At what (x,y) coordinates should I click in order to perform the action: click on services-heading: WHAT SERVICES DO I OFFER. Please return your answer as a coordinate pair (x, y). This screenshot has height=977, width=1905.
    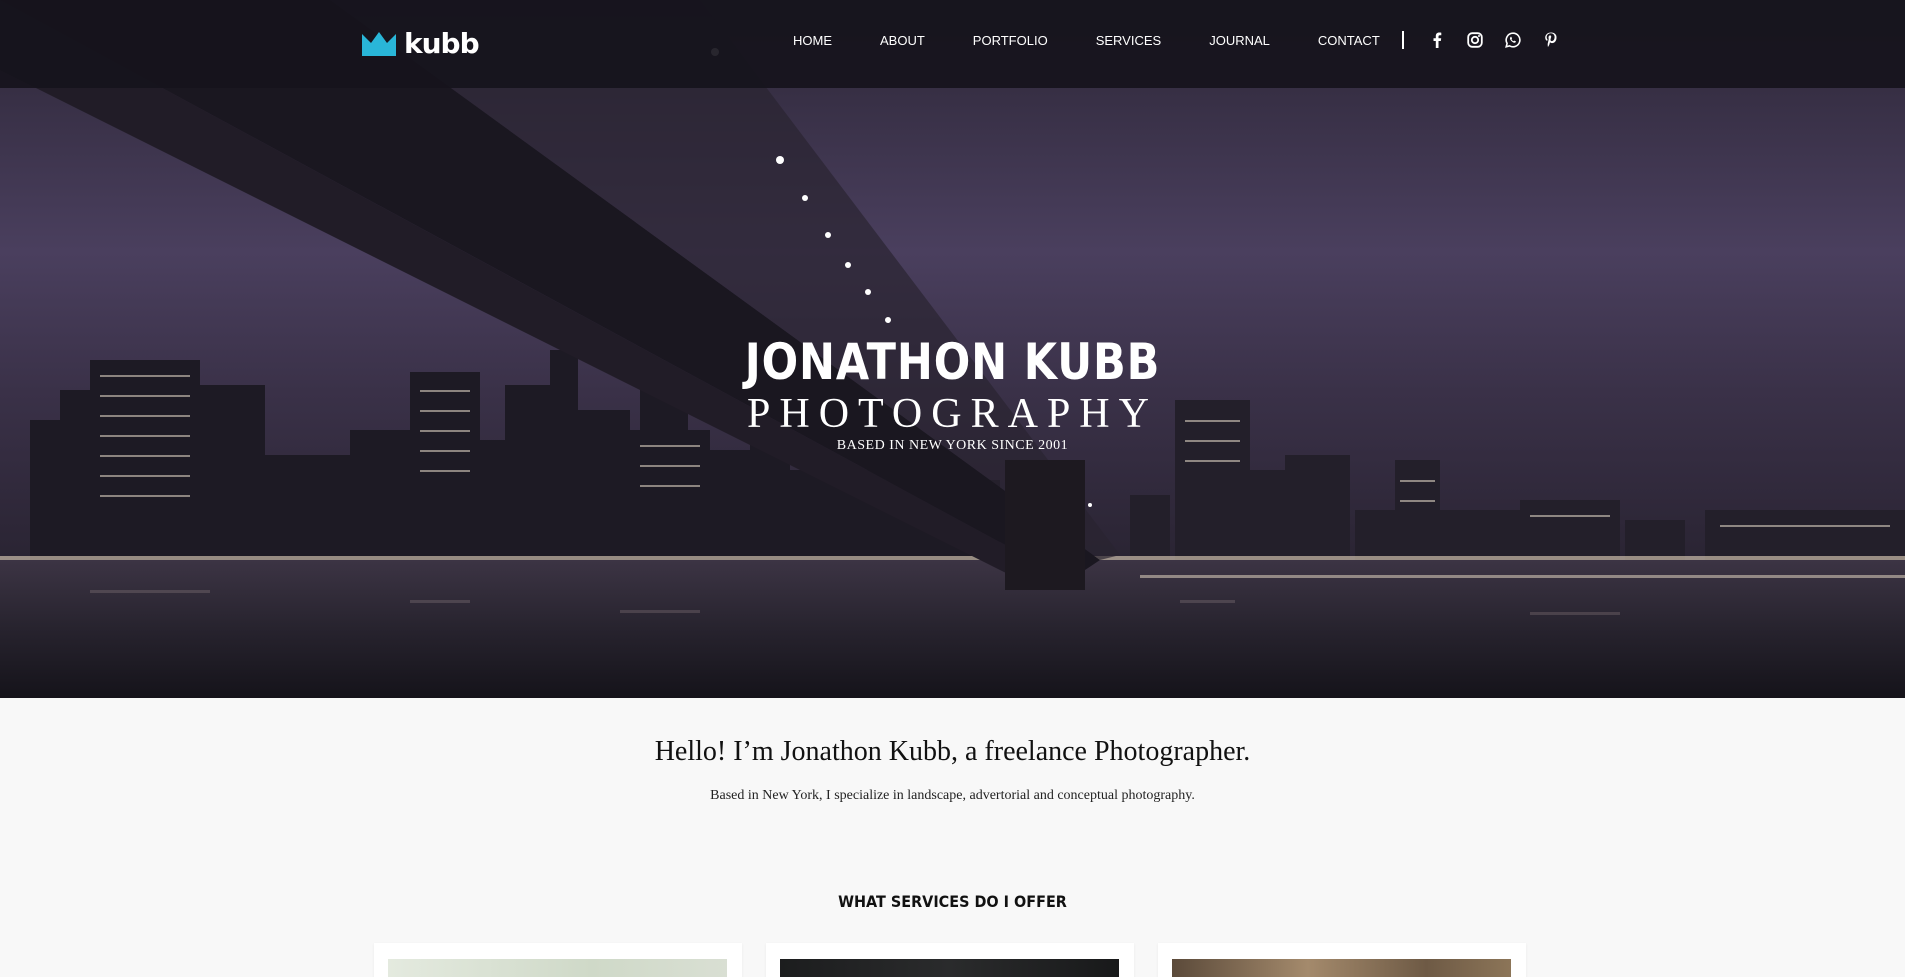
    Looking at the image, I should click on (952, 901).